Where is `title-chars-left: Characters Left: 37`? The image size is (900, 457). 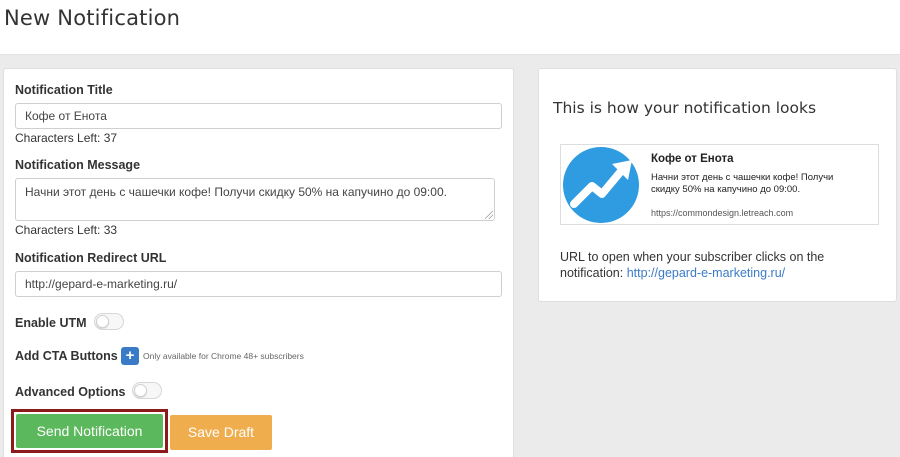 title-chars-left: Characters Left: 37 is located at coordinates (66, 138).